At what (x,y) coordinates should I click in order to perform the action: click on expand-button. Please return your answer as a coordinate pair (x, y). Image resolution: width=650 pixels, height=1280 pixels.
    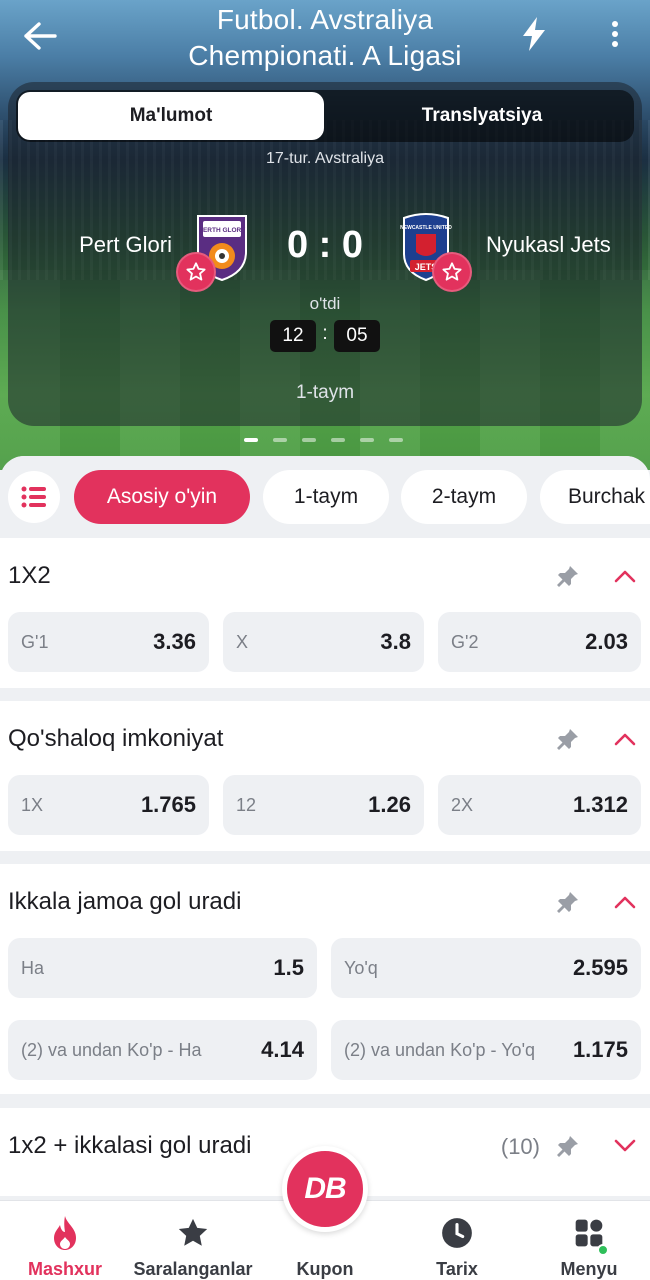
    Looking at the image, I should click on (625, 1146).